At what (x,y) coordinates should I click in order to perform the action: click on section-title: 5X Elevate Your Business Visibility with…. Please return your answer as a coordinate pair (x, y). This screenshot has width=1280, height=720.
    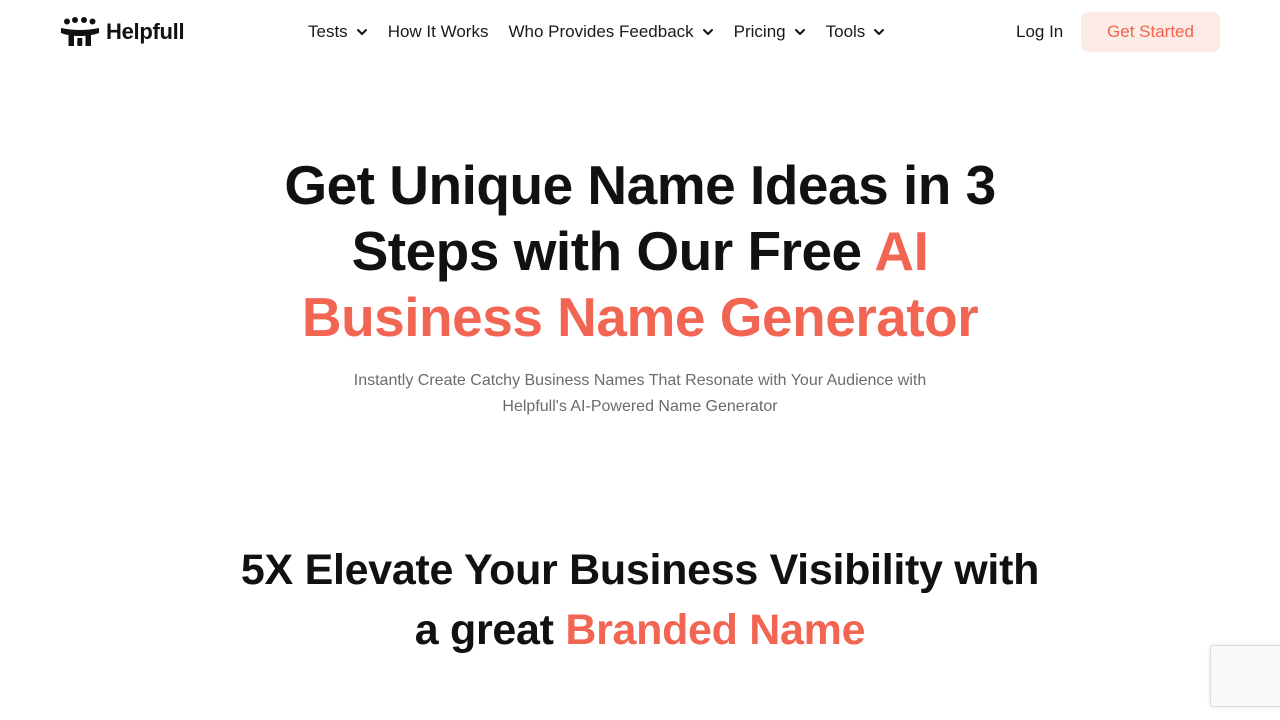
    Looking at the image, I should click on (640, 600).